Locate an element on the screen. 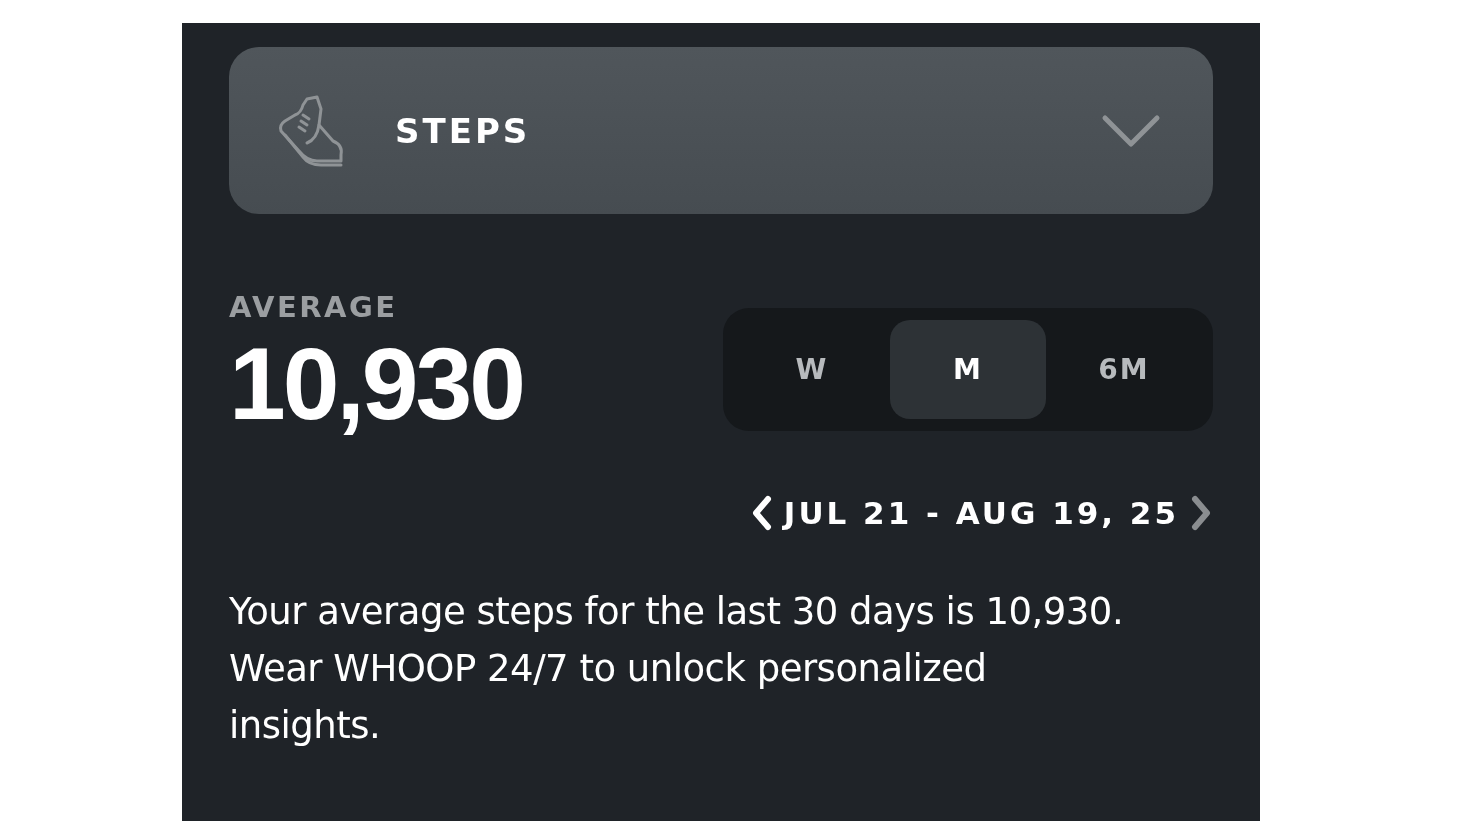 The height and width of the screenshot is (821, 1461). average-label: AVERAGE is located at coordinates (314, 307).